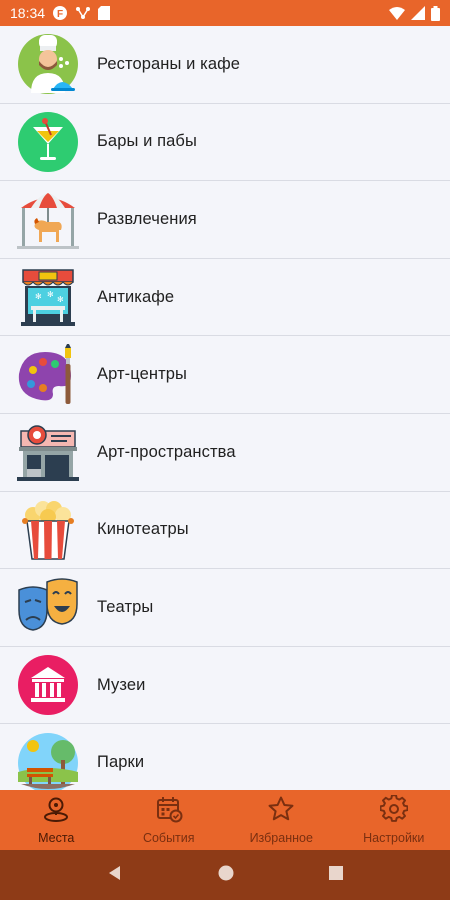  I want to click on category-entertainment: Развлечения, so click(225, 220).